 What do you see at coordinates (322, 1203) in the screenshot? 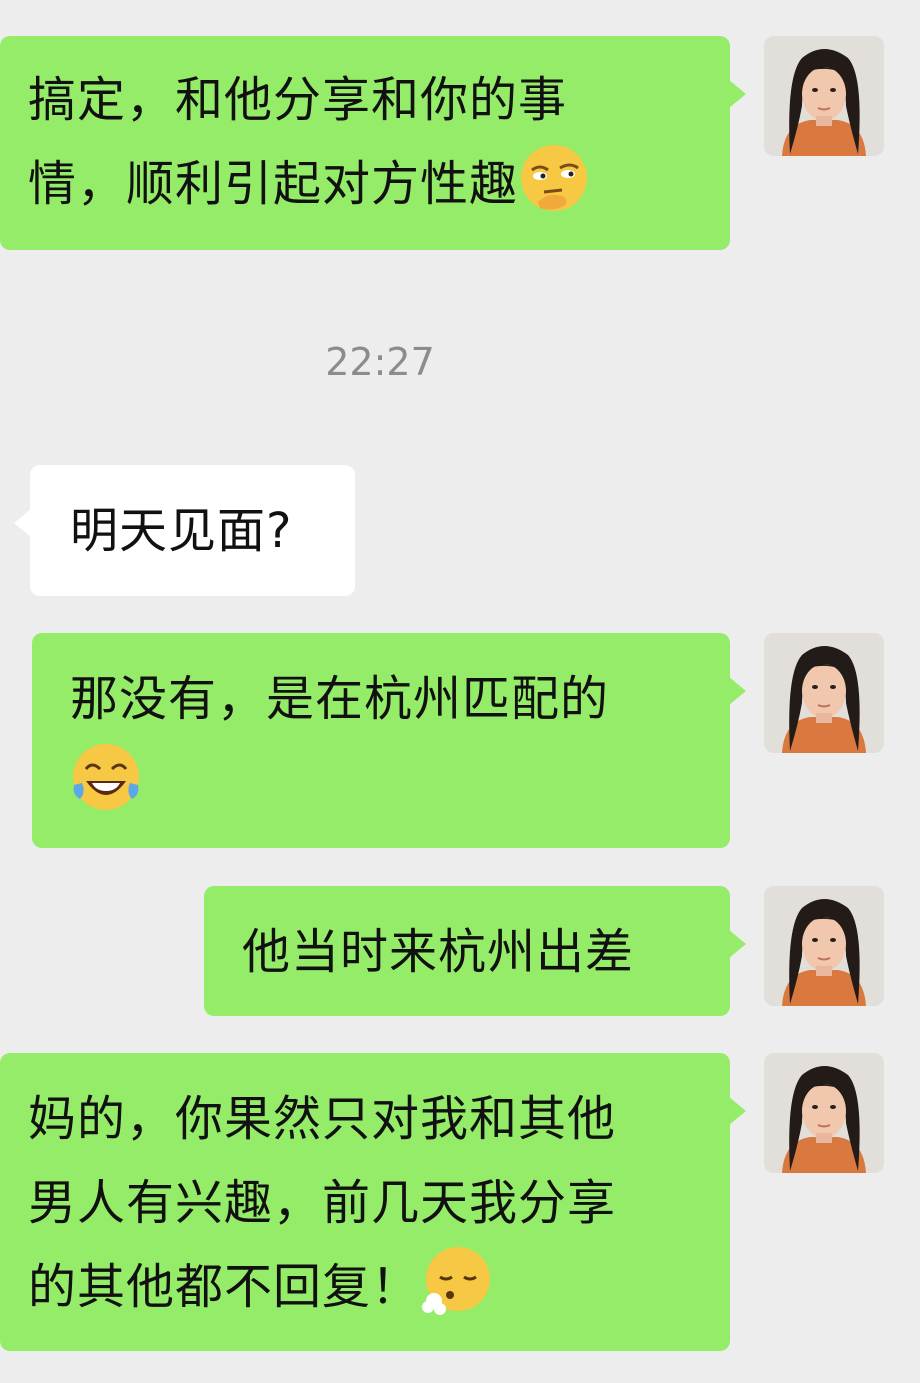
I see `message-text-line: 男人有兴趣，前几天我分享` at bounding box center [322, 1203].